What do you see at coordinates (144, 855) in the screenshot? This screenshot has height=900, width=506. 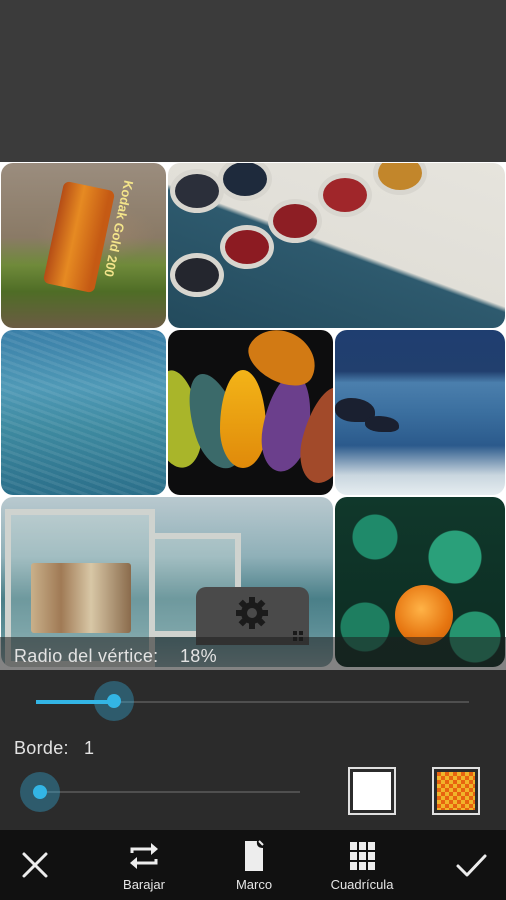 I see `shuffle-icon` at bounding box center [144, 855].